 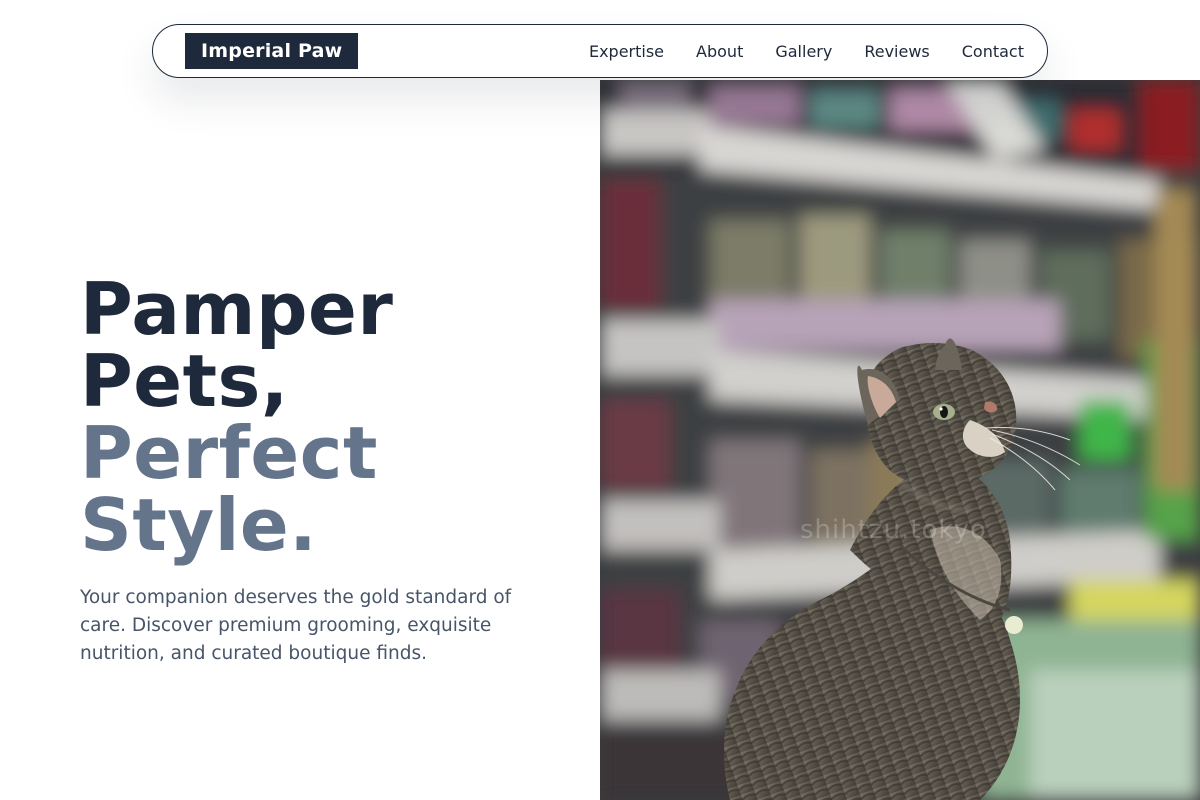 I want to click on hero-headline: Pamper Pets, Perfect Style., so click(x=236, y=417).